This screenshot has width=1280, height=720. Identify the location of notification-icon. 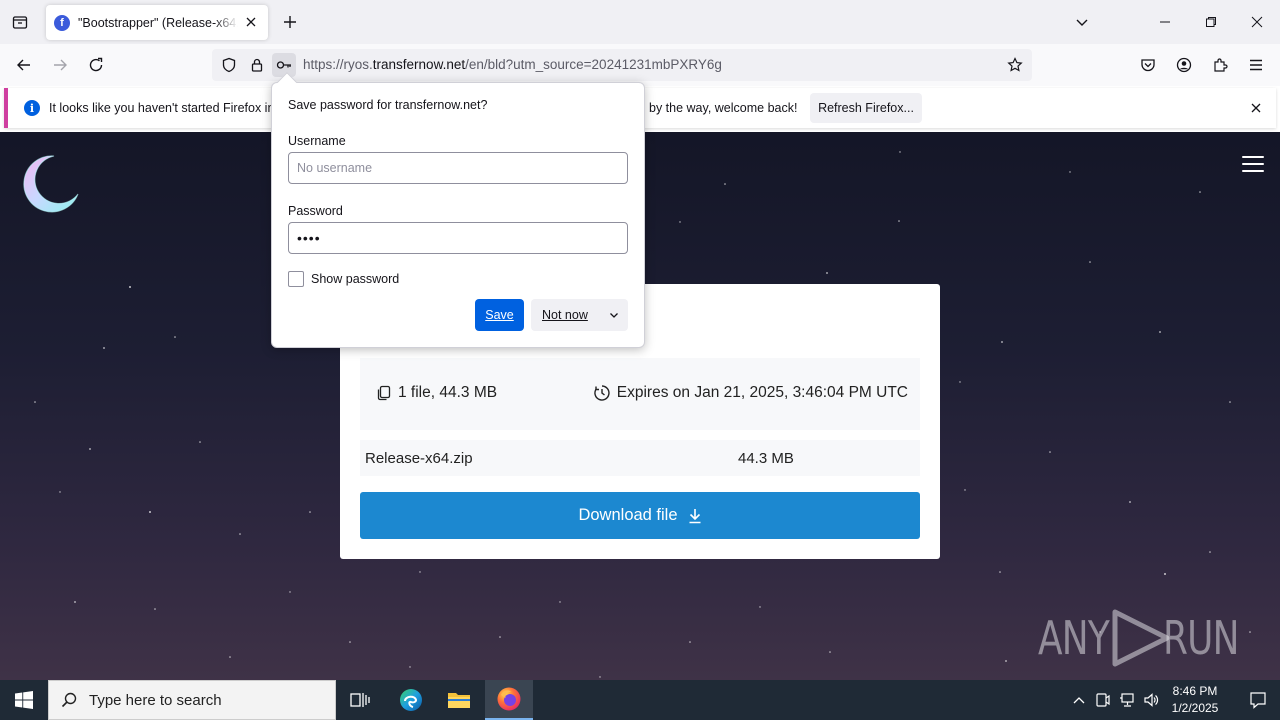
(1258, 700).